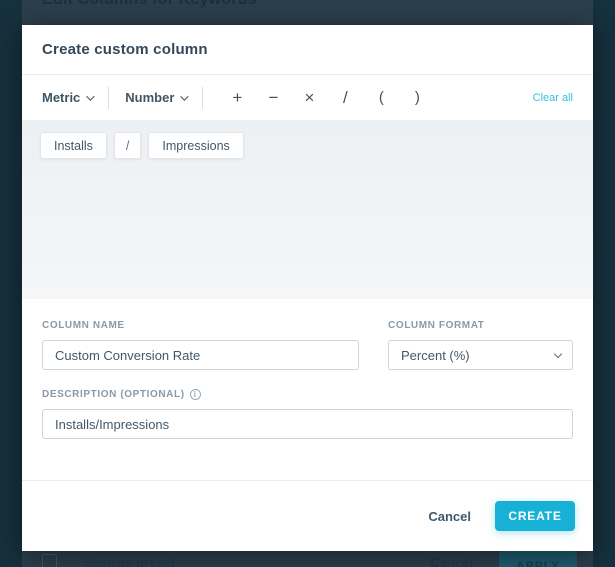  Describe the element at coordinates (307, 394) in the screenshot. I see `description-label: DESCRIPTION (OPTIONAL) i` at that location.